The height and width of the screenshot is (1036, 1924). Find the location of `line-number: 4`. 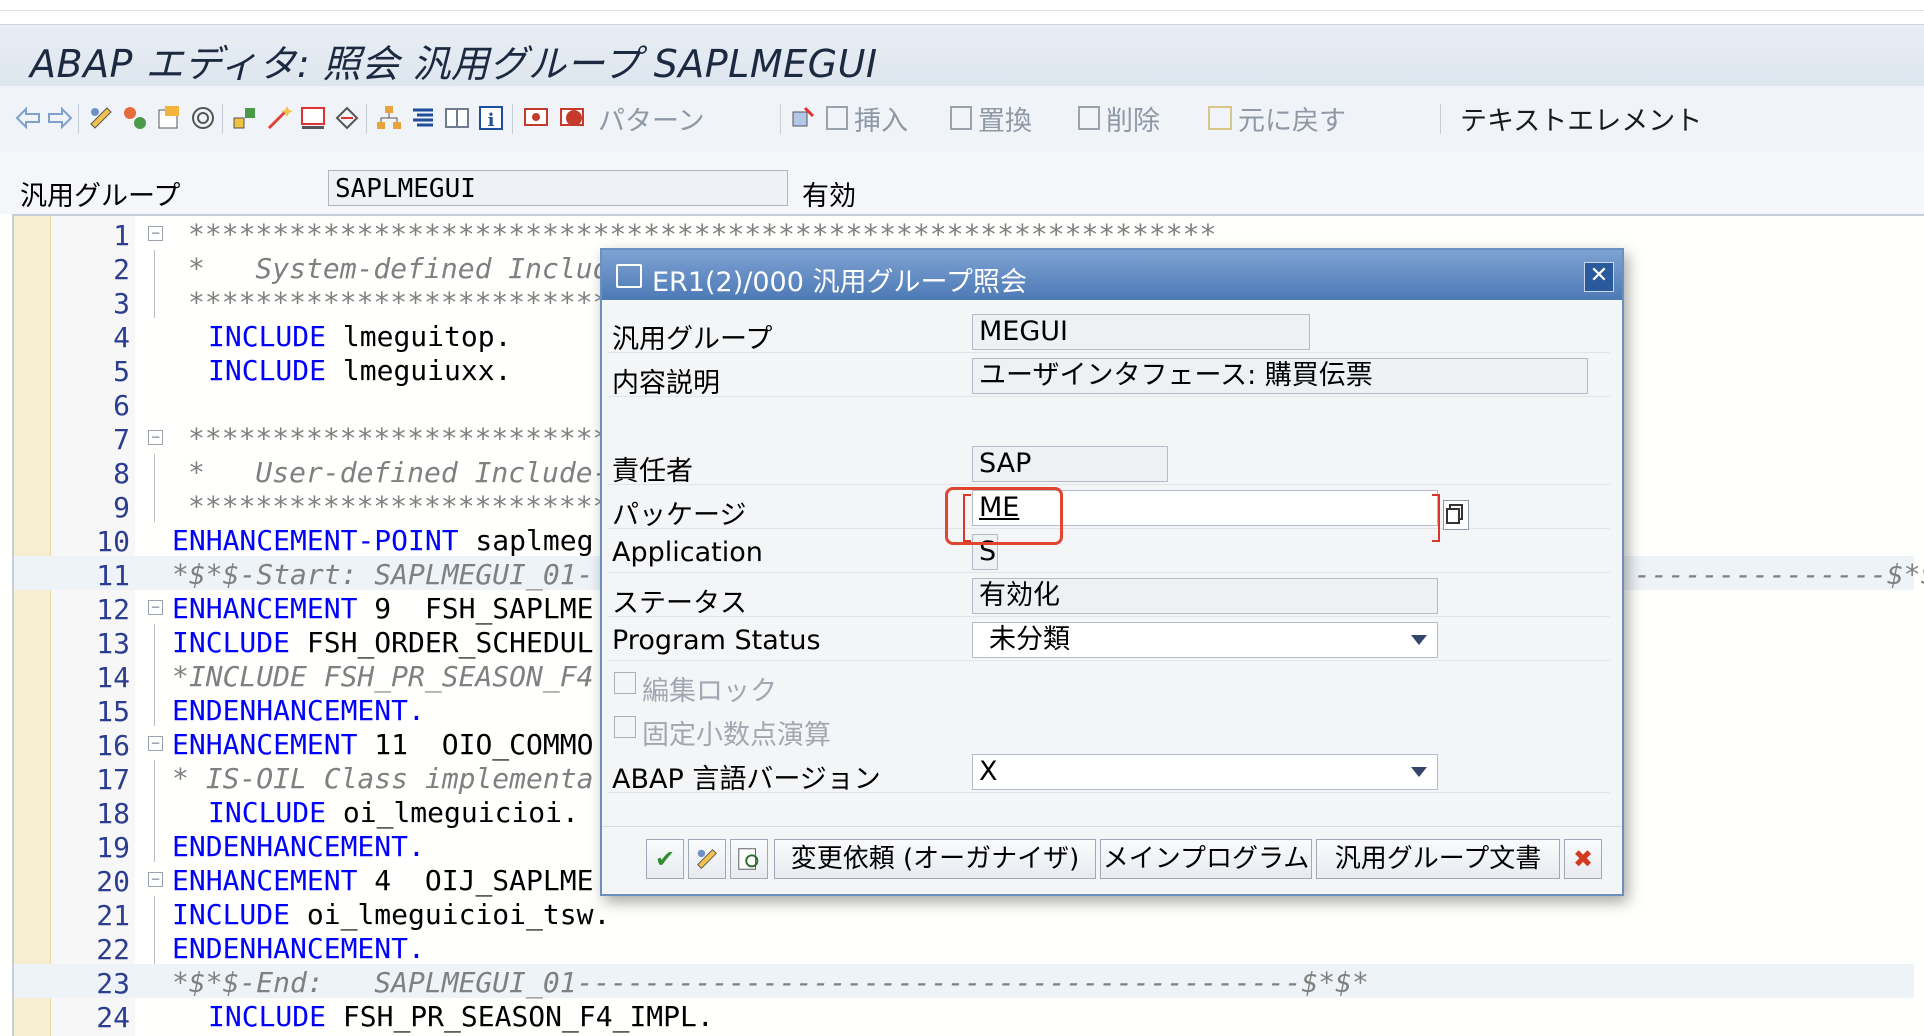

line-number: 4 is located at coordinates (121, 337).